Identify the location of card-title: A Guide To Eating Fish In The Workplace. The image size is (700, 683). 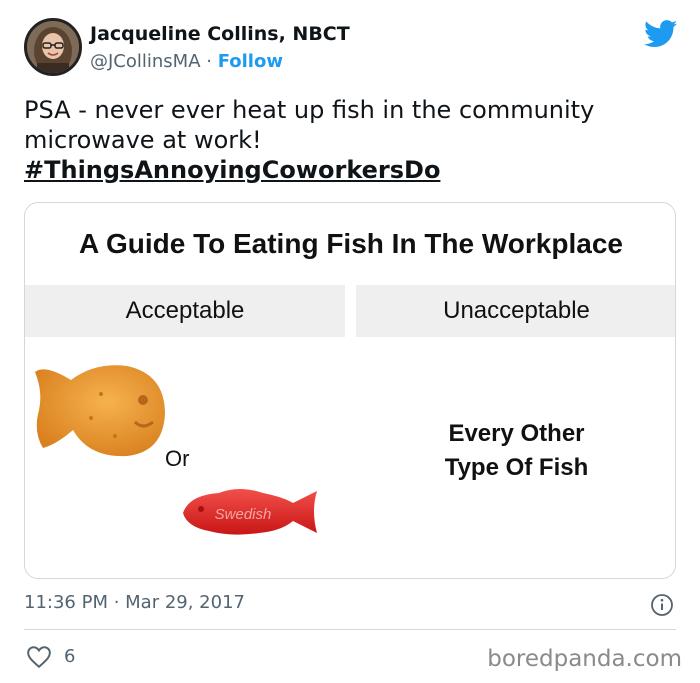
(351, 243).